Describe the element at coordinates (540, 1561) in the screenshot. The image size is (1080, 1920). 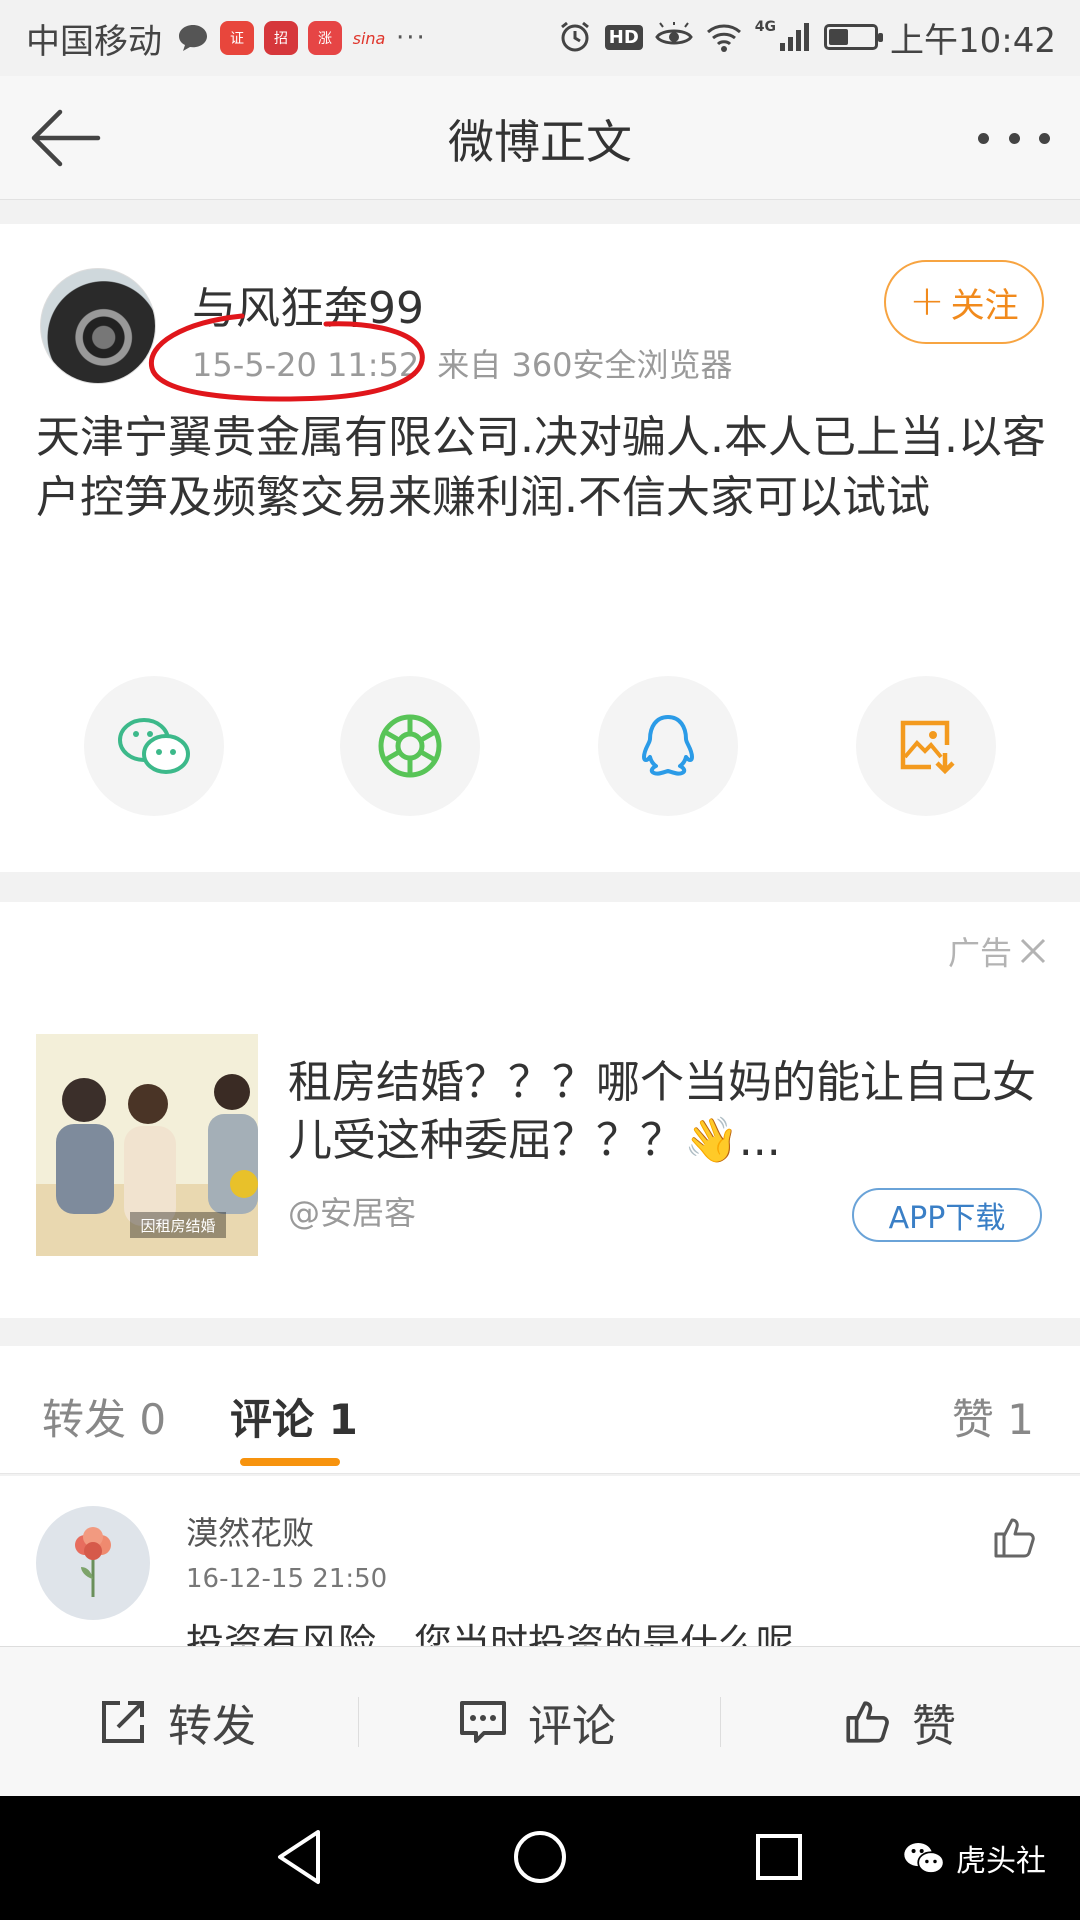
I see `comment-item: 漠然花败 16-12-15 21:50 投资有风险，您当时投资的是什么呢` at that location.